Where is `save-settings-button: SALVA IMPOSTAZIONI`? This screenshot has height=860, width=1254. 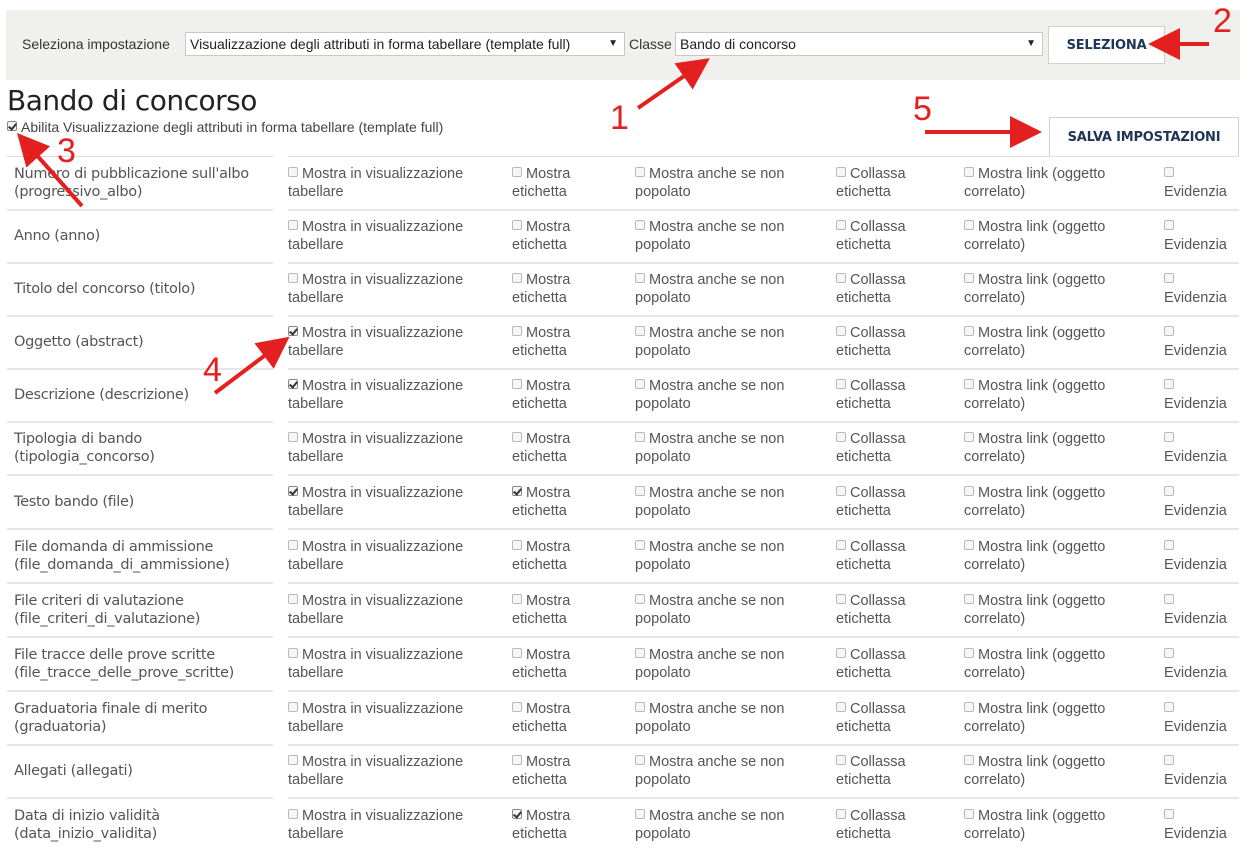
save-settings-button: SALVA IMPOSTAZIONI is located at coordinates (1144, 137).